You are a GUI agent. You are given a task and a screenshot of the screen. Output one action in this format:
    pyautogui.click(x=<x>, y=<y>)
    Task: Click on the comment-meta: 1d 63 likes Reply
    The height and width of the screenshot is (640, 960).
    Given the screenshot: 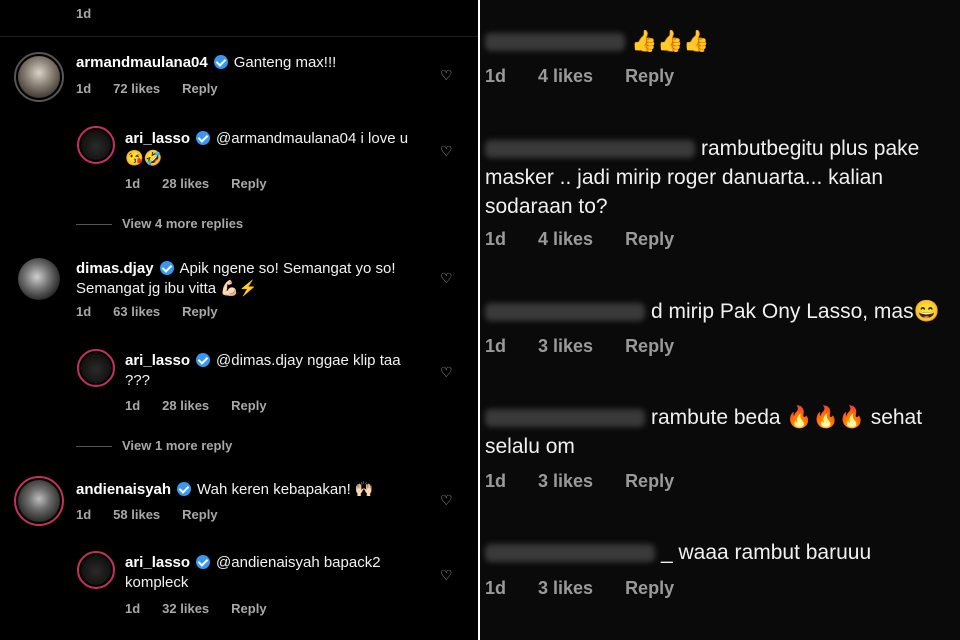 What is the action you would take?
    pyautogui.click(x=158, y=311)
    